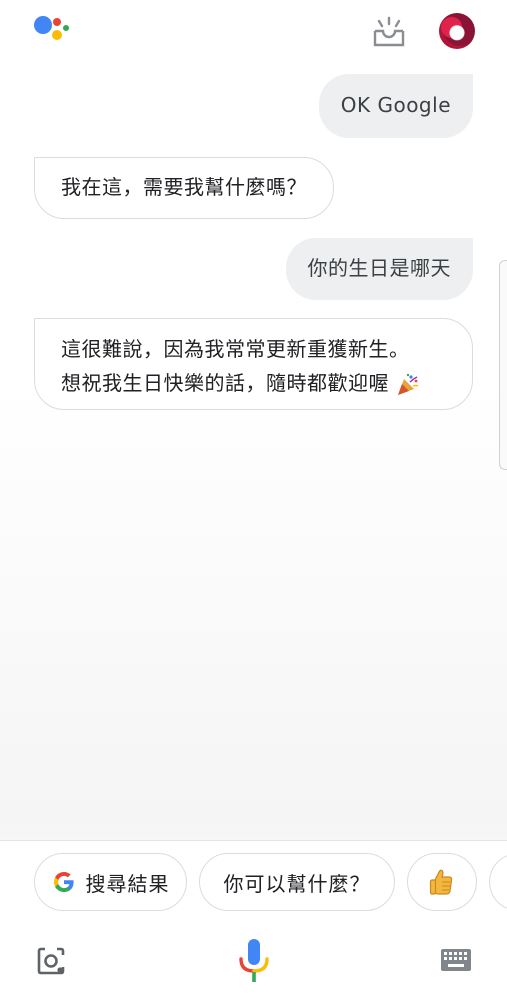 This screenshot has width=507, height=1000. Describe the element at coordinates (408, 384) in the screenshot. I see `party-popper-icon` at that location.